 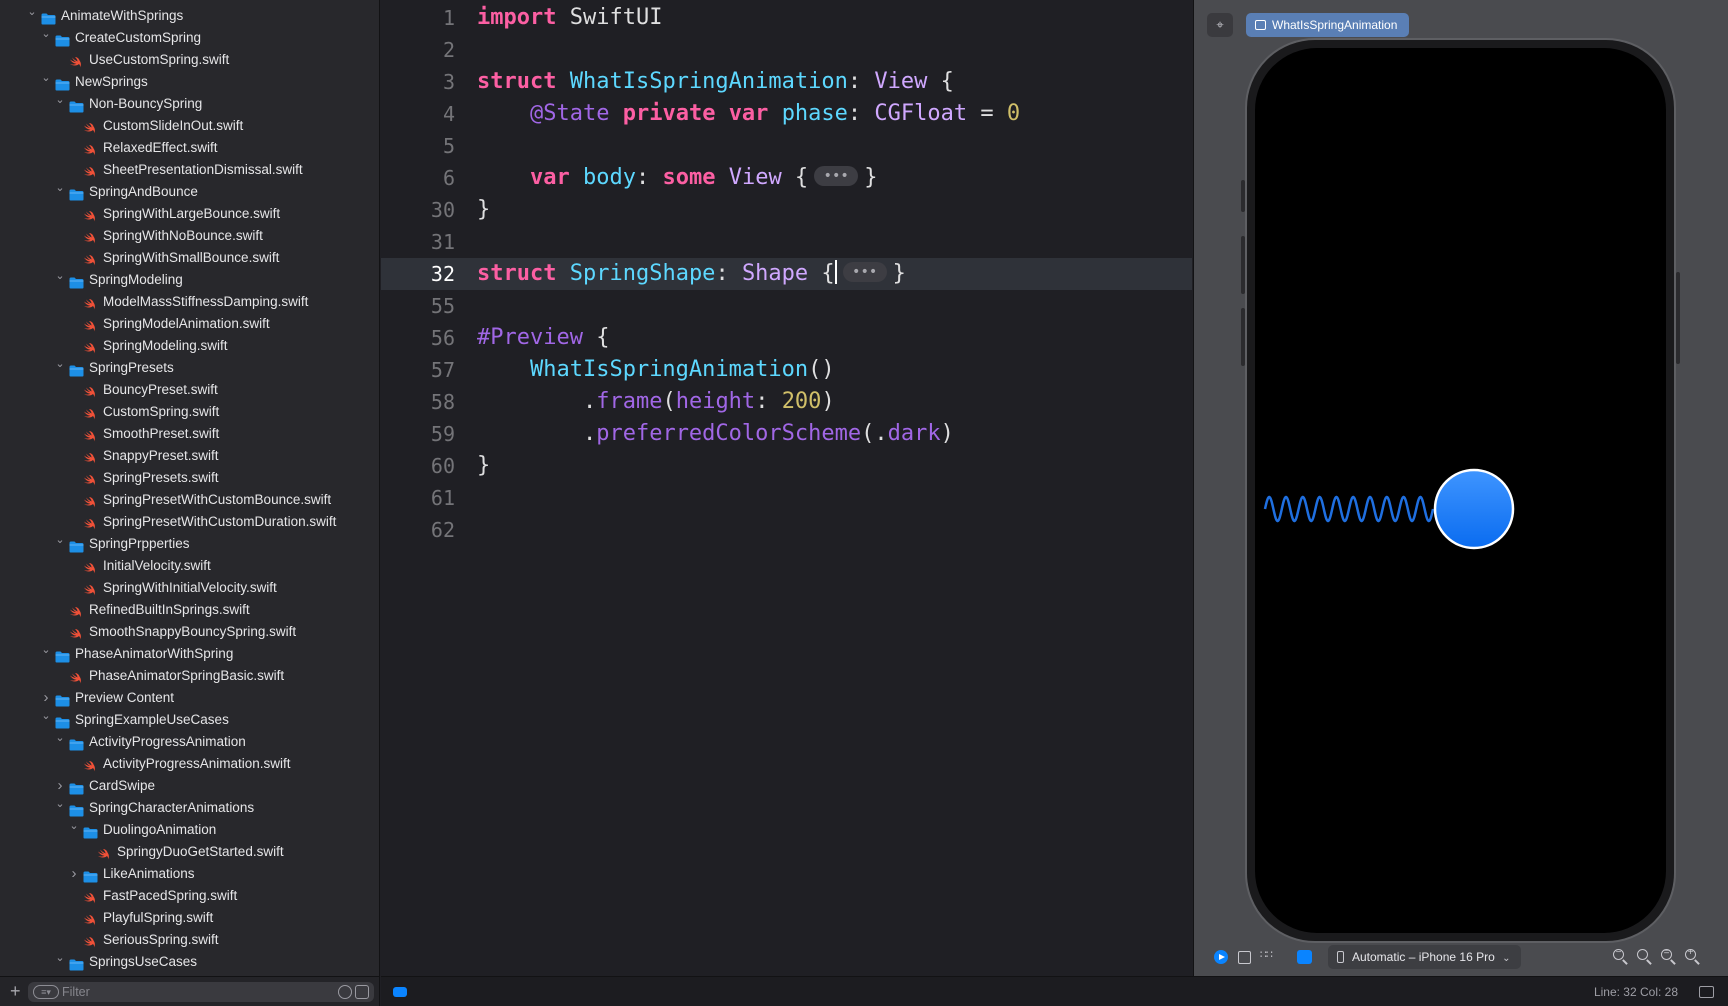 What do you see at coordinates (418, 242) in the screenshot?
I see `line-number: 31` at bounding box center [418, 242].